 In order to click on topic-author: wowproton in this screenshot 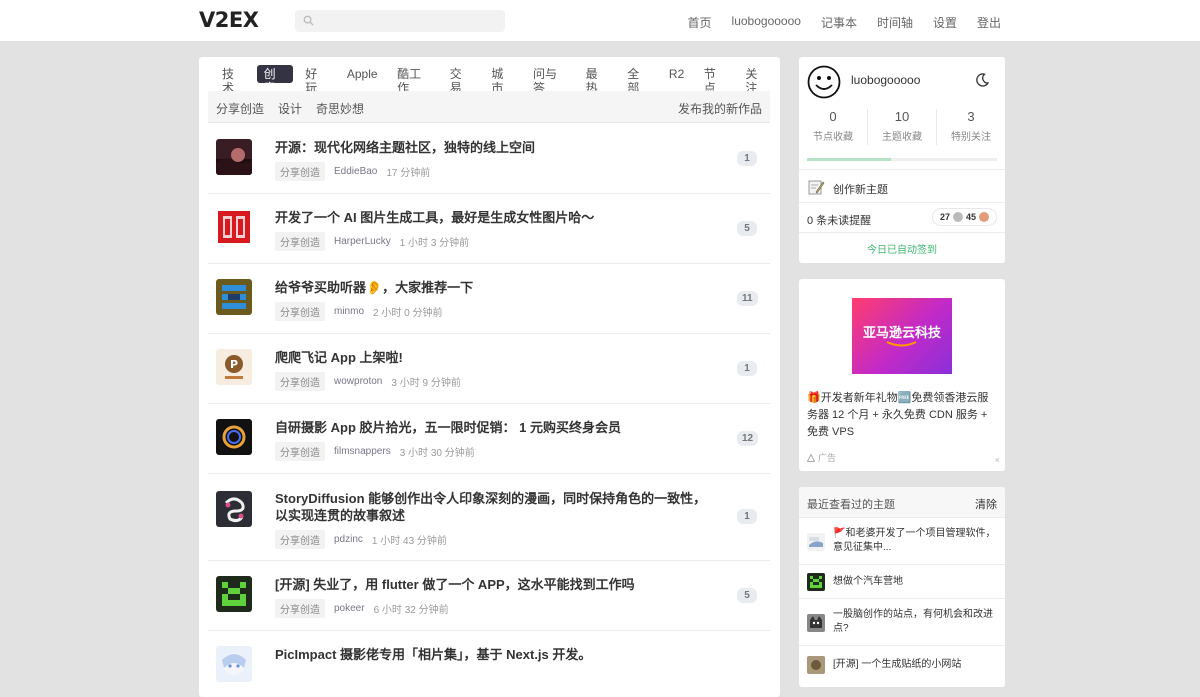, I will do `click(358, 381)`.